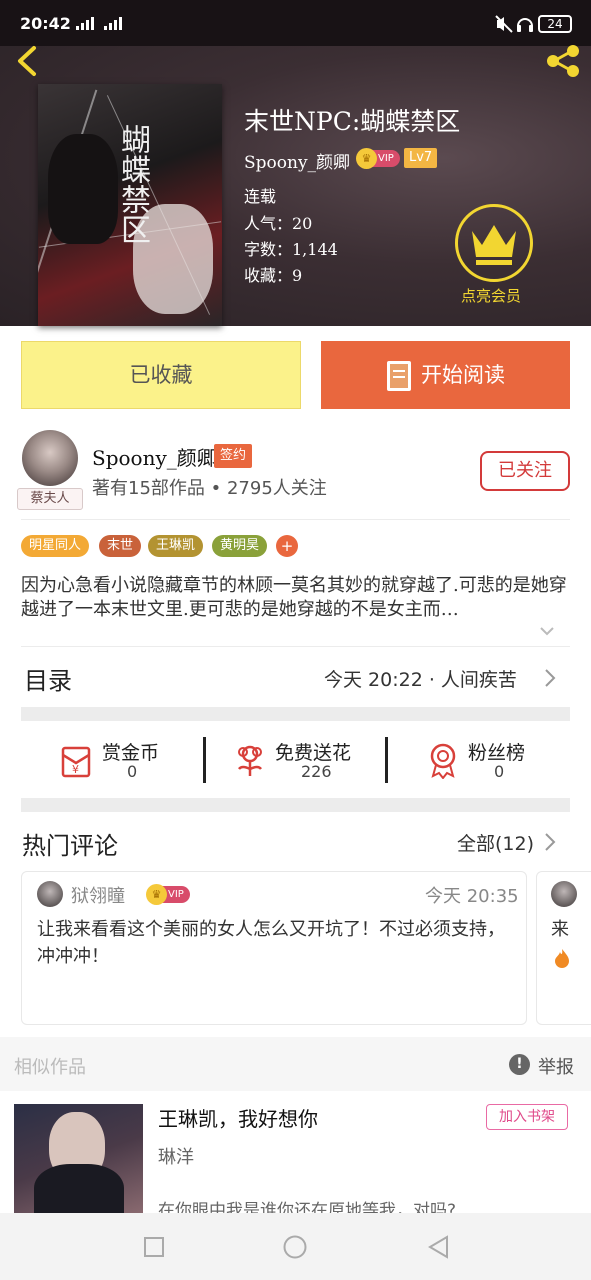  Describe the element at coordinates (287, 546) in the screenshot. I see `tag-more-button: +` at that location.